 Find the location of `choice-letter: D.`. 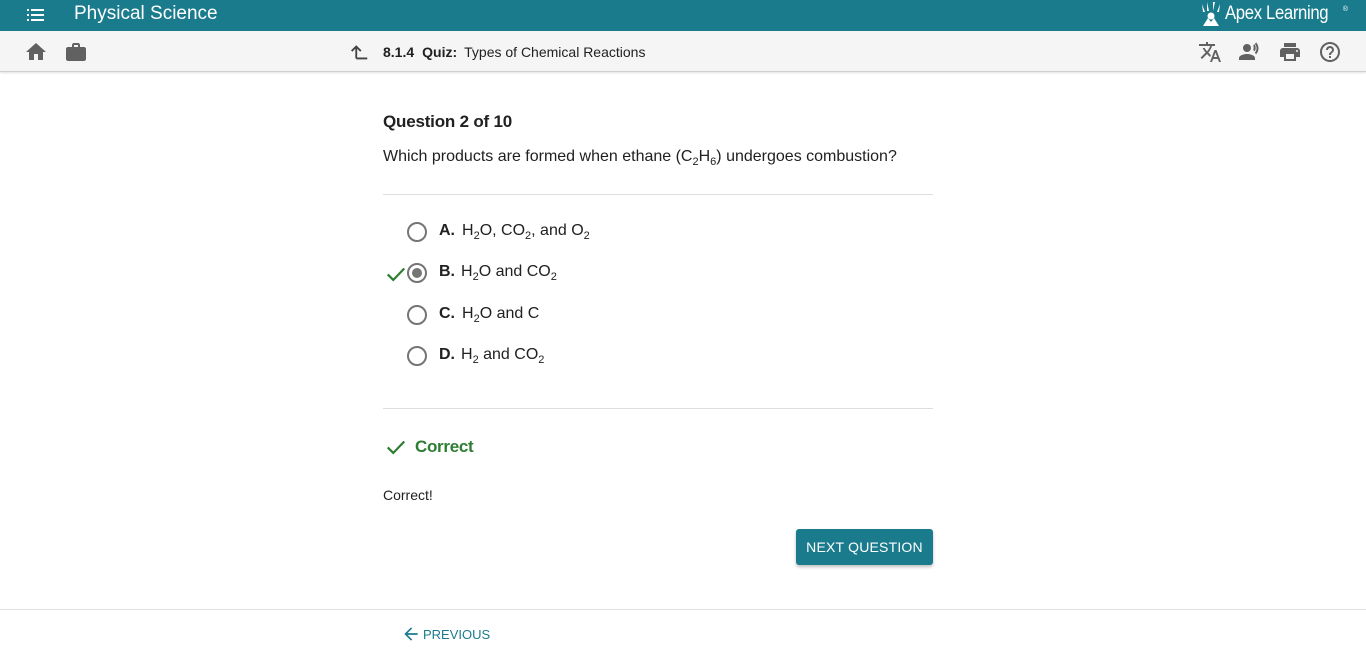

choice-letter: D. is located at coordinates (447, 354).